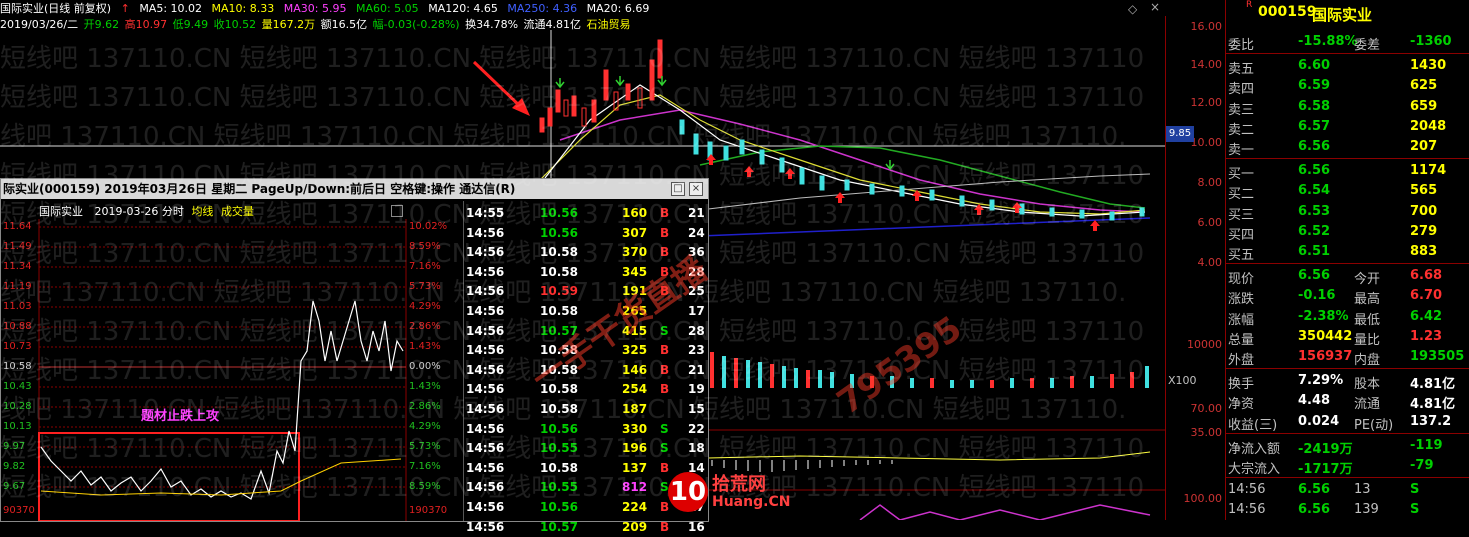 The width and height of the screenshot is (1469, 537). I want to click on macd-dif-line, so click(929, 456).